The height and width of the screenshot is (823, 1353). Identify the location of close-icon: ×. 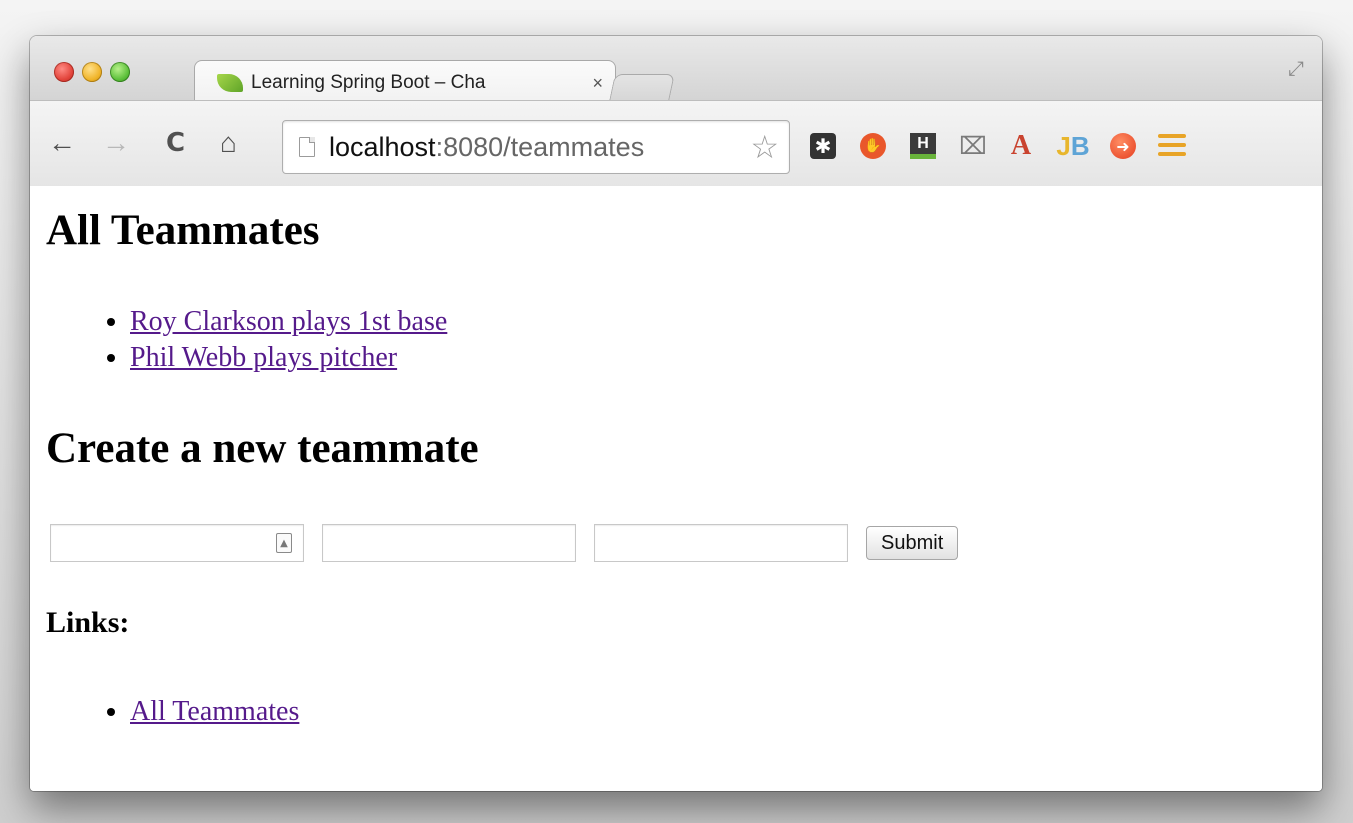
(597, 83).